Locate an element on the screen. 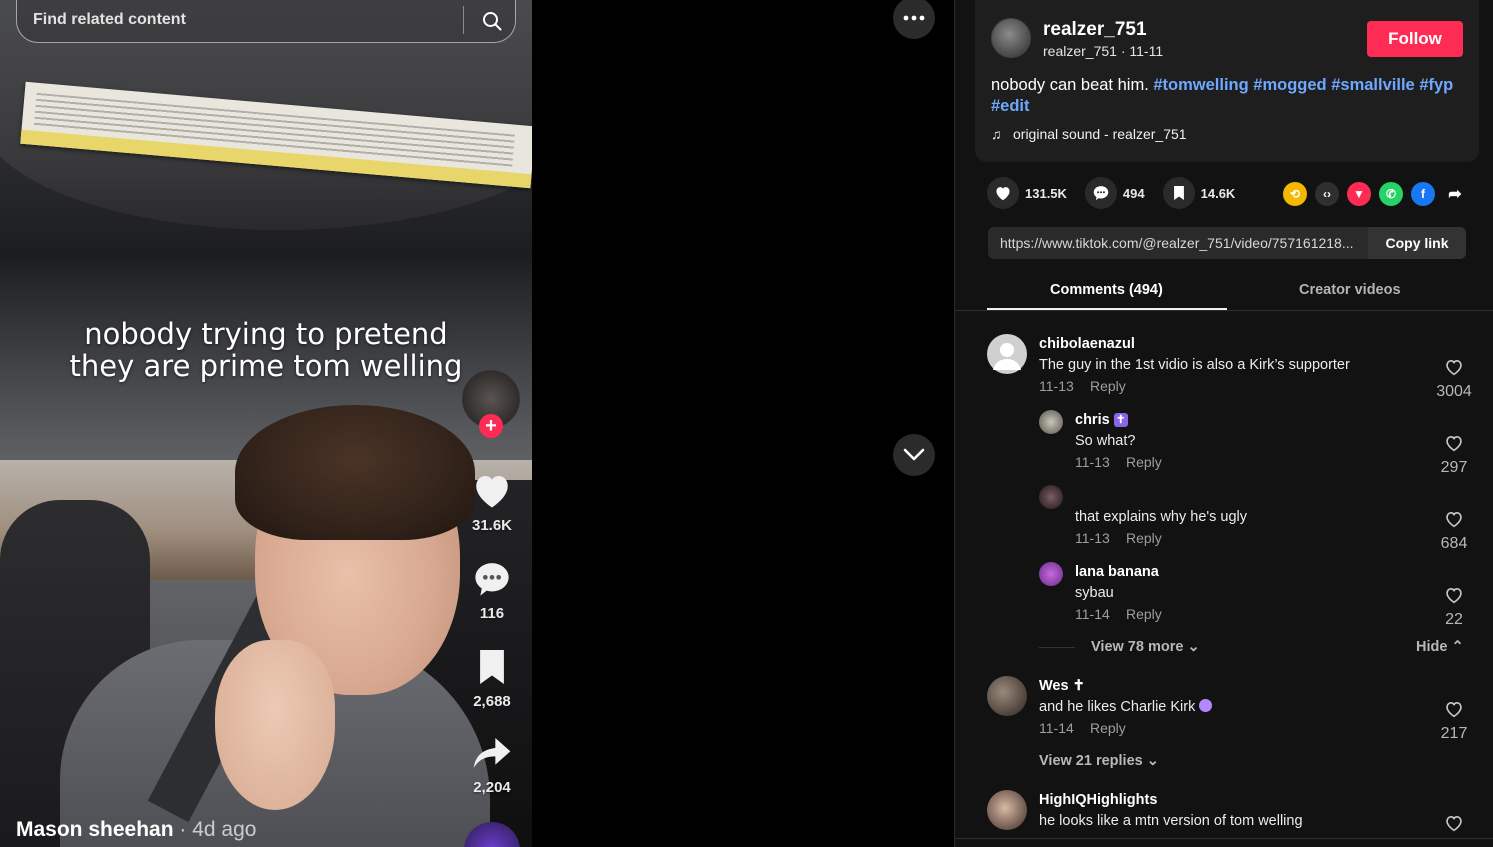 The image size is (1493, 847). search-button is located at coordinates (492, 21).